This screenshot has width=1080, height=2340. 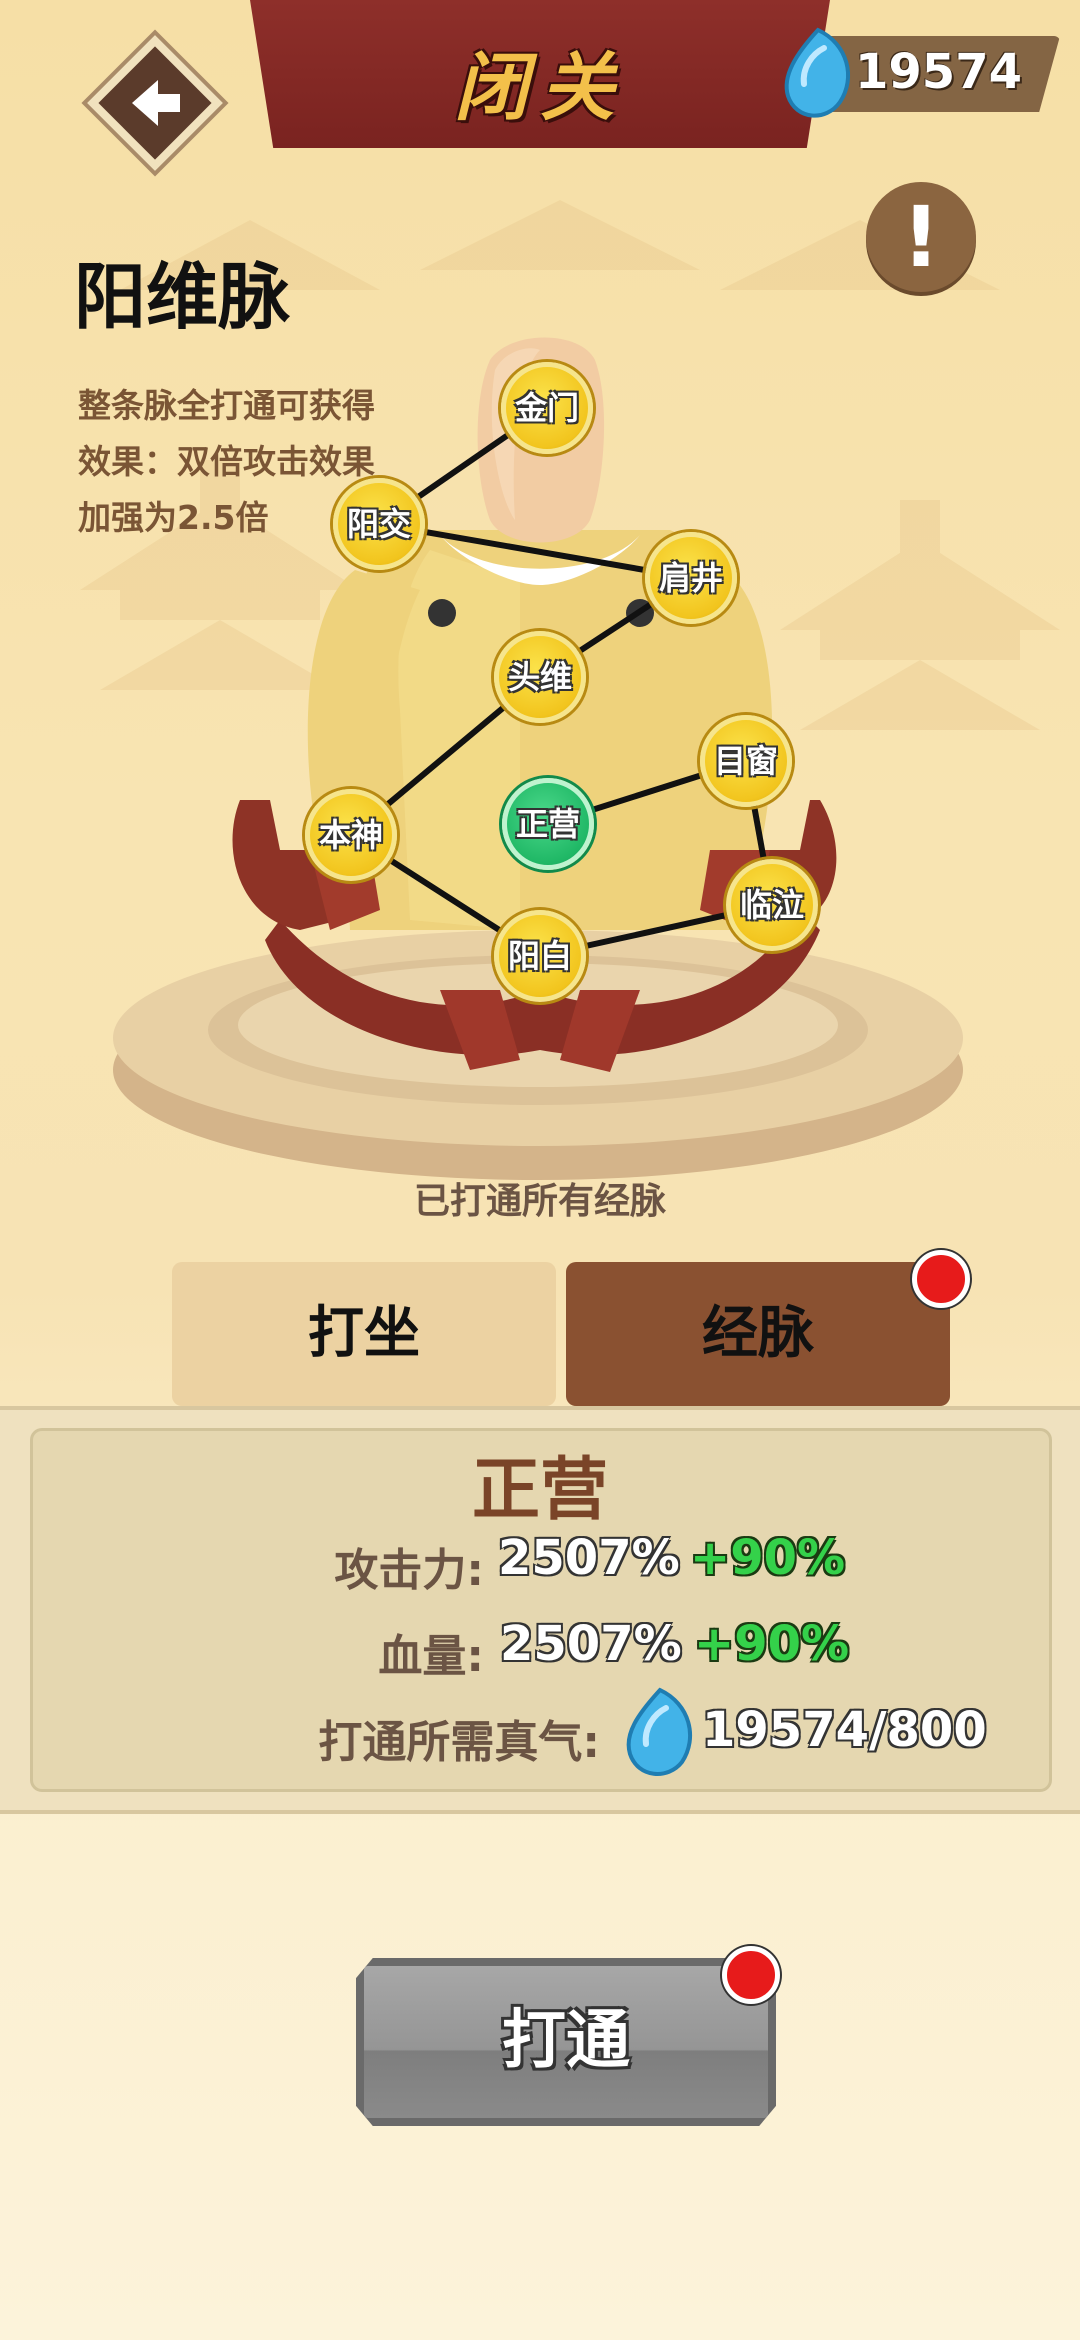 What do you see at coordinates (379, 524) in the screenshot?
I see `acupoint-yangjiao: 阳交` at bounding box center [379, 524].